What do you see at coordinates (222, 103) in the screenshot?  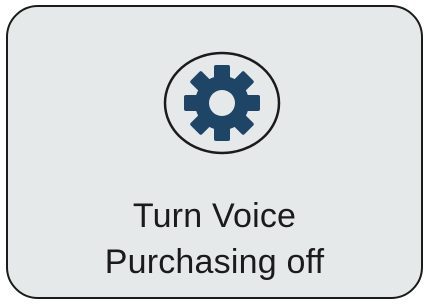 I see `gear-icon` at bounding box center [222, 103].